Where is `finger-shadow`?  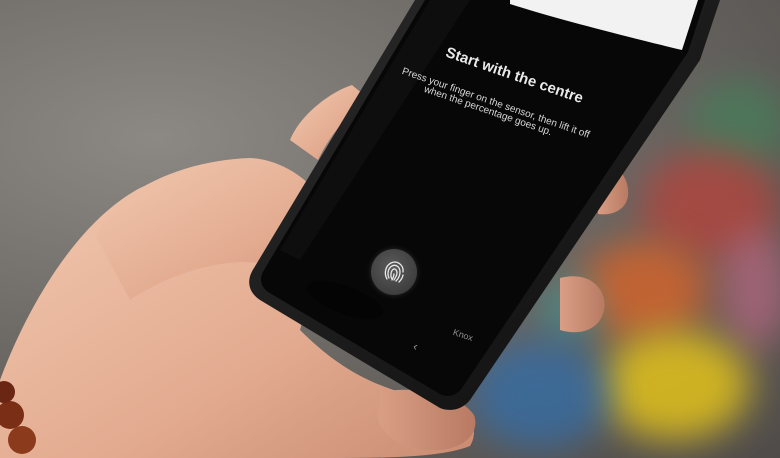
finger-shadow is located at coordinates (345, 300).